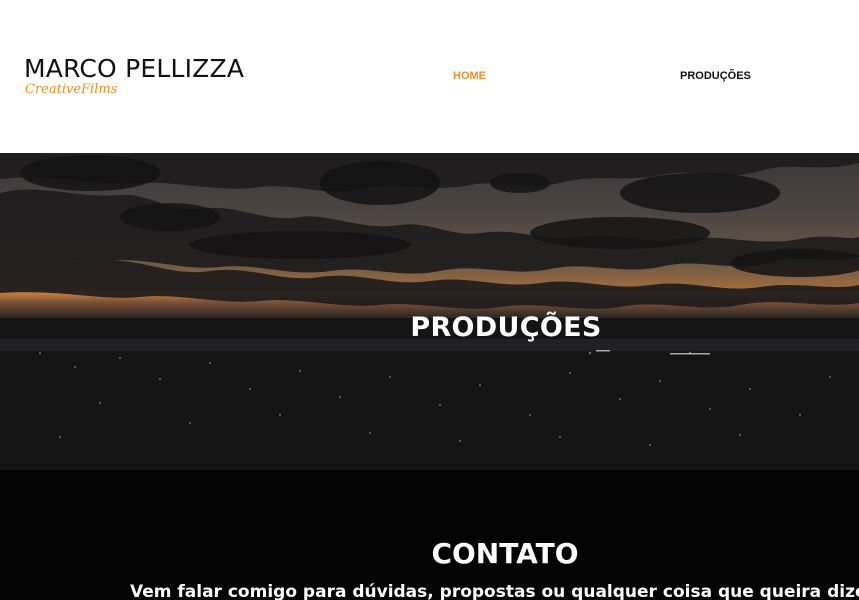 This screenshot has width=859, height=600. What do you see at coordinates (71, 89) in the screenshot?
I see `logo-subtitle: CreativeFilms` at bounding box center [71, 89].